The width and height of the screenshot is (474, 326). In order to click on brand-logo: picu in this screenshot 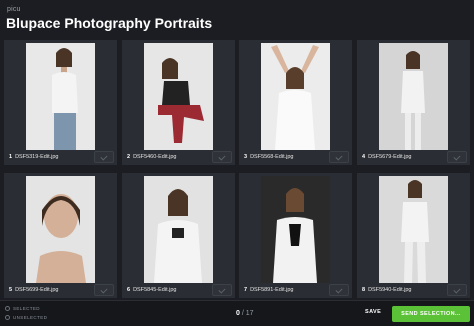, I will do `click(14, 9)`.